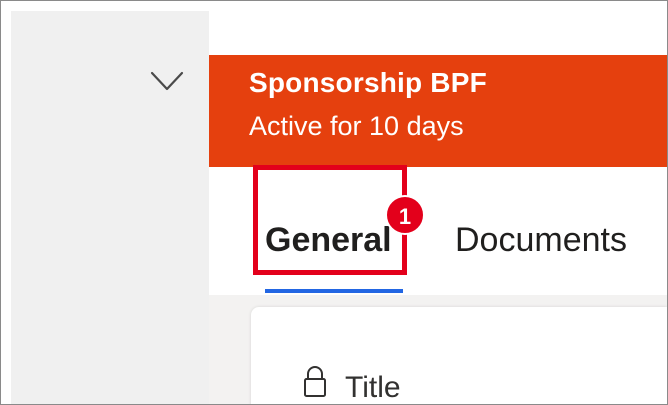 This screenshot has height=405, width=668. Describe the element at coordinates (541, 240) in the screenshot. I see `tab-documents: Documents` at that location.